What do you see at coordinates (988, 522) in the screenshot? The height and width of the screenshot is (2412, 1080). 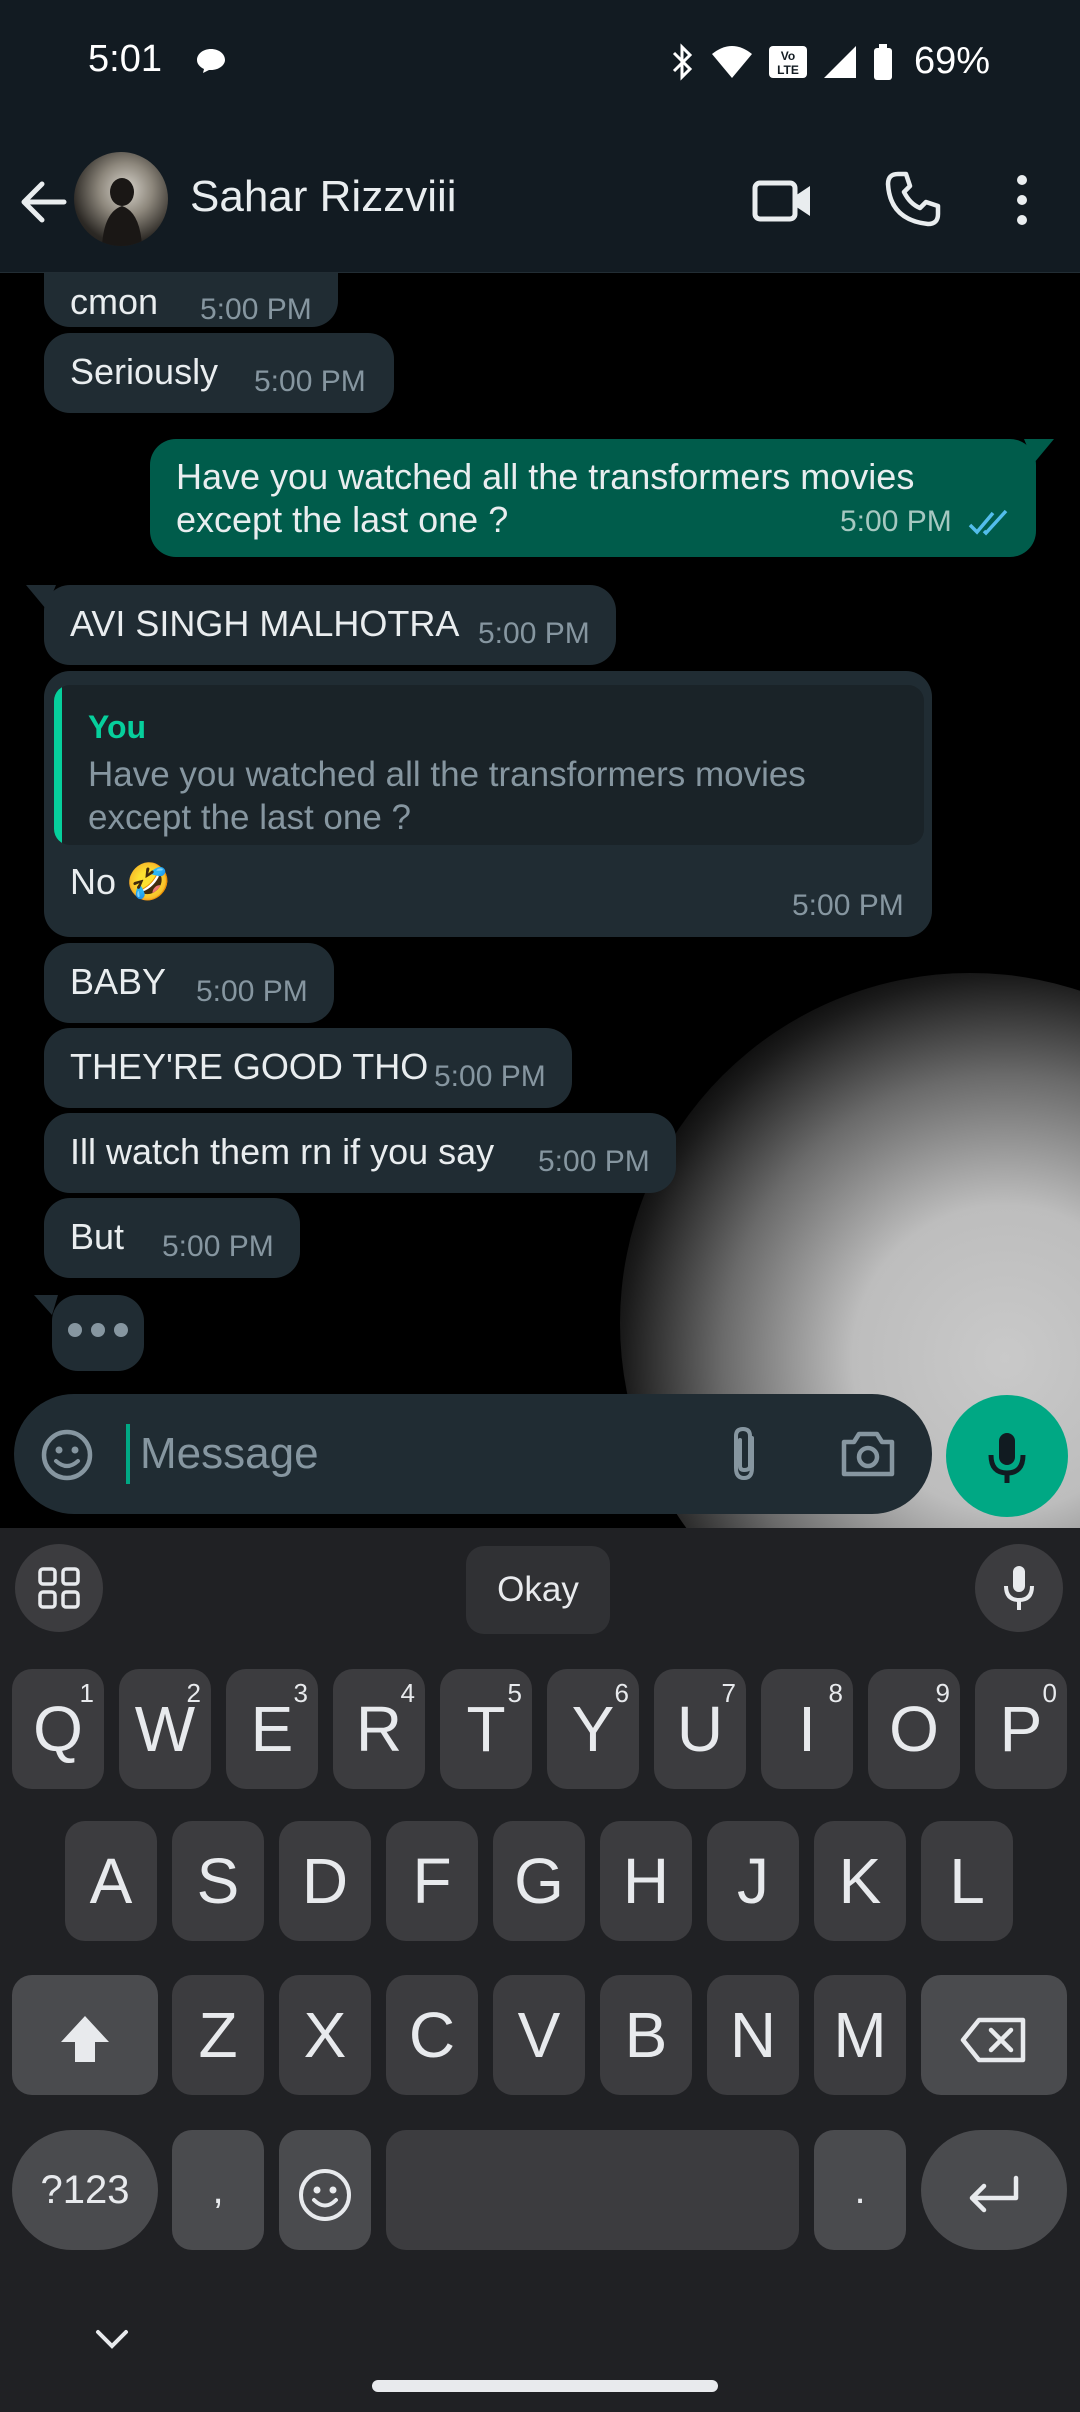 I see `read-receipt-icon` at bounding box center [988, 522].